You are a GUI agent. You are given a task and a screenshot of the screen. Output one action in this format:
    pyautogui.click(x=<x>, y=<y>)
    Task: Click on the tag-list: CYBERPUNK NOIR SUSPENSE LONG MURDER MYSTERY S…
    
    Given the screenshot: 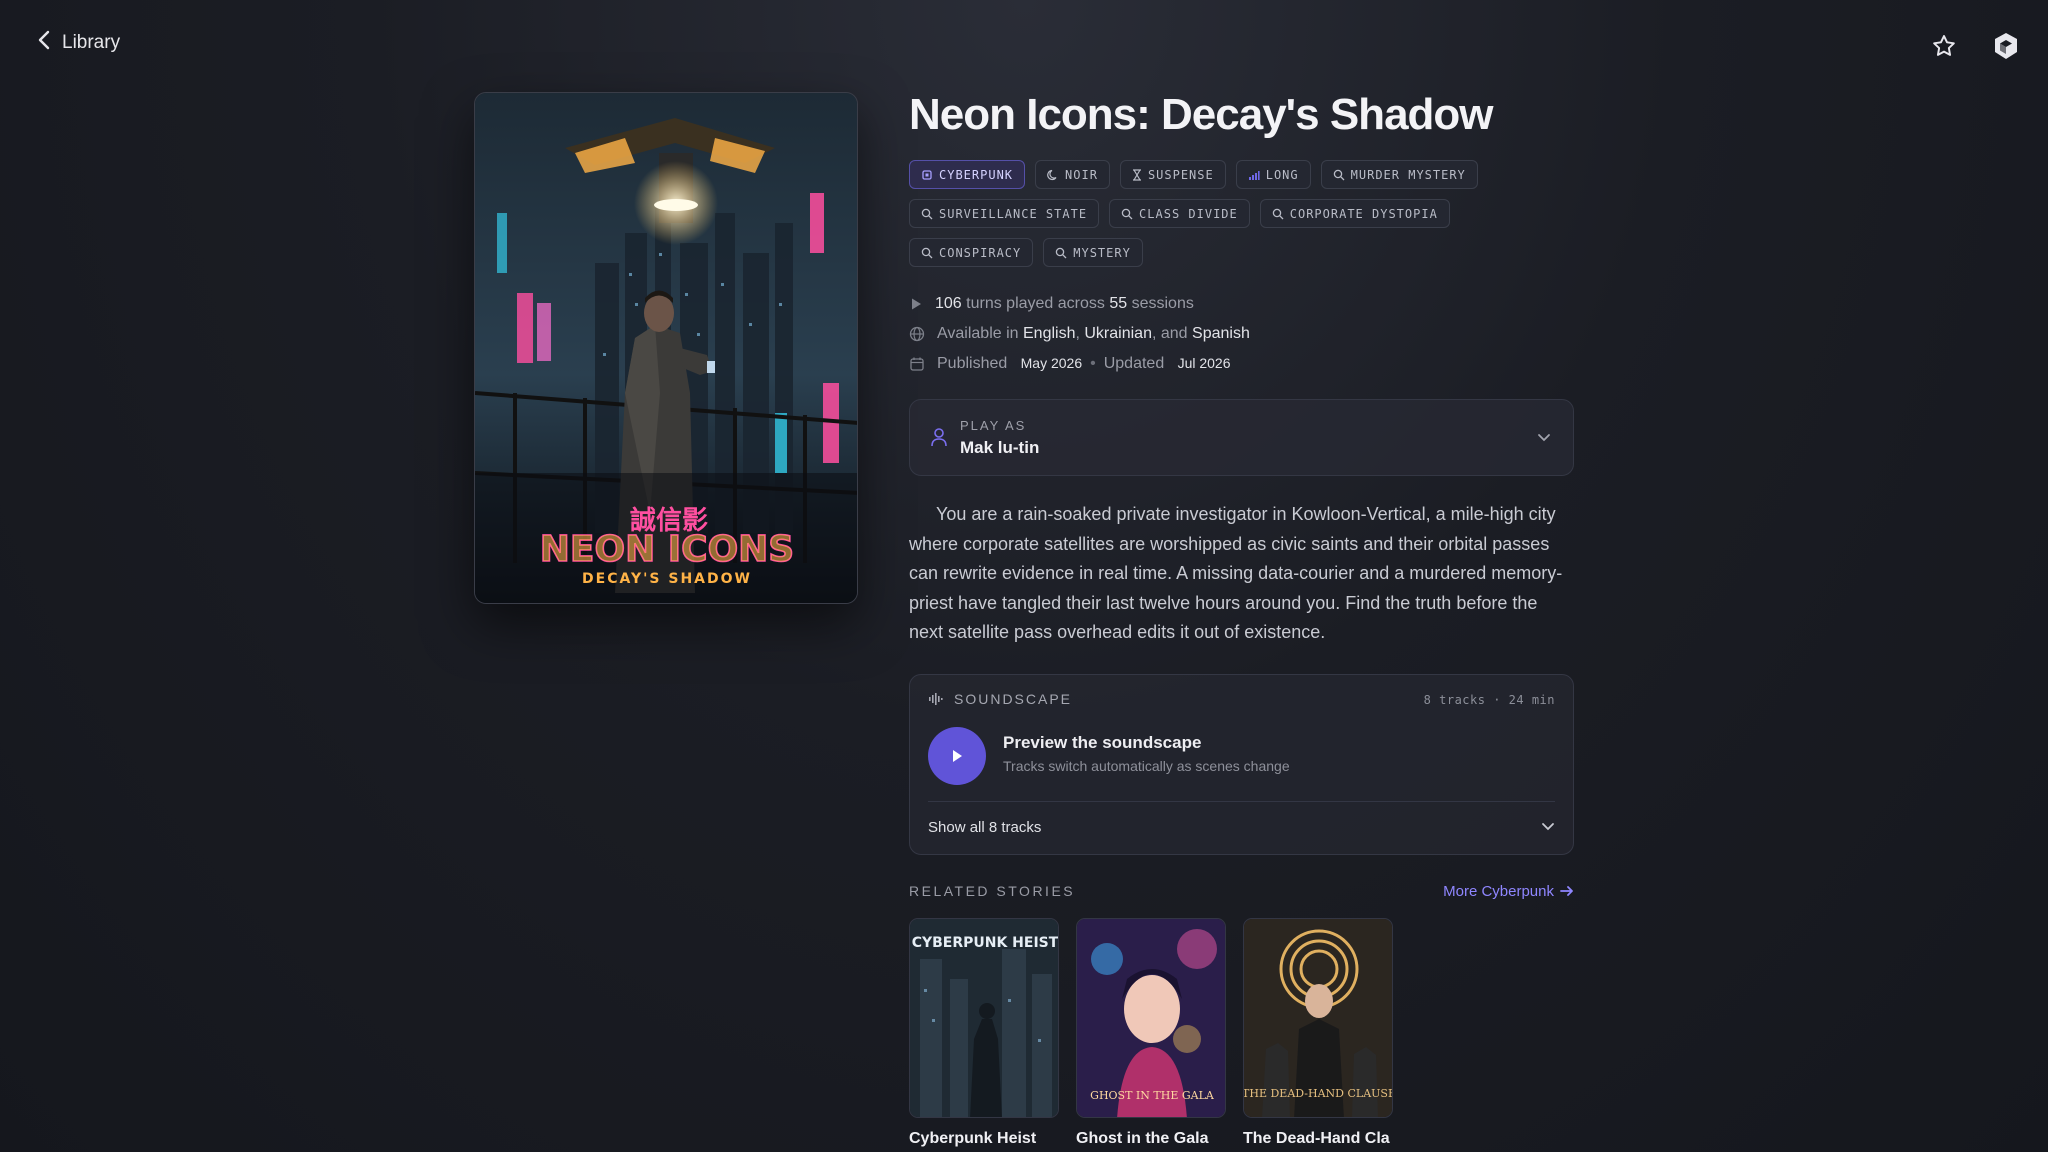 What is the action you would take?
    pyautogui.click(x=1209, y=213)
    